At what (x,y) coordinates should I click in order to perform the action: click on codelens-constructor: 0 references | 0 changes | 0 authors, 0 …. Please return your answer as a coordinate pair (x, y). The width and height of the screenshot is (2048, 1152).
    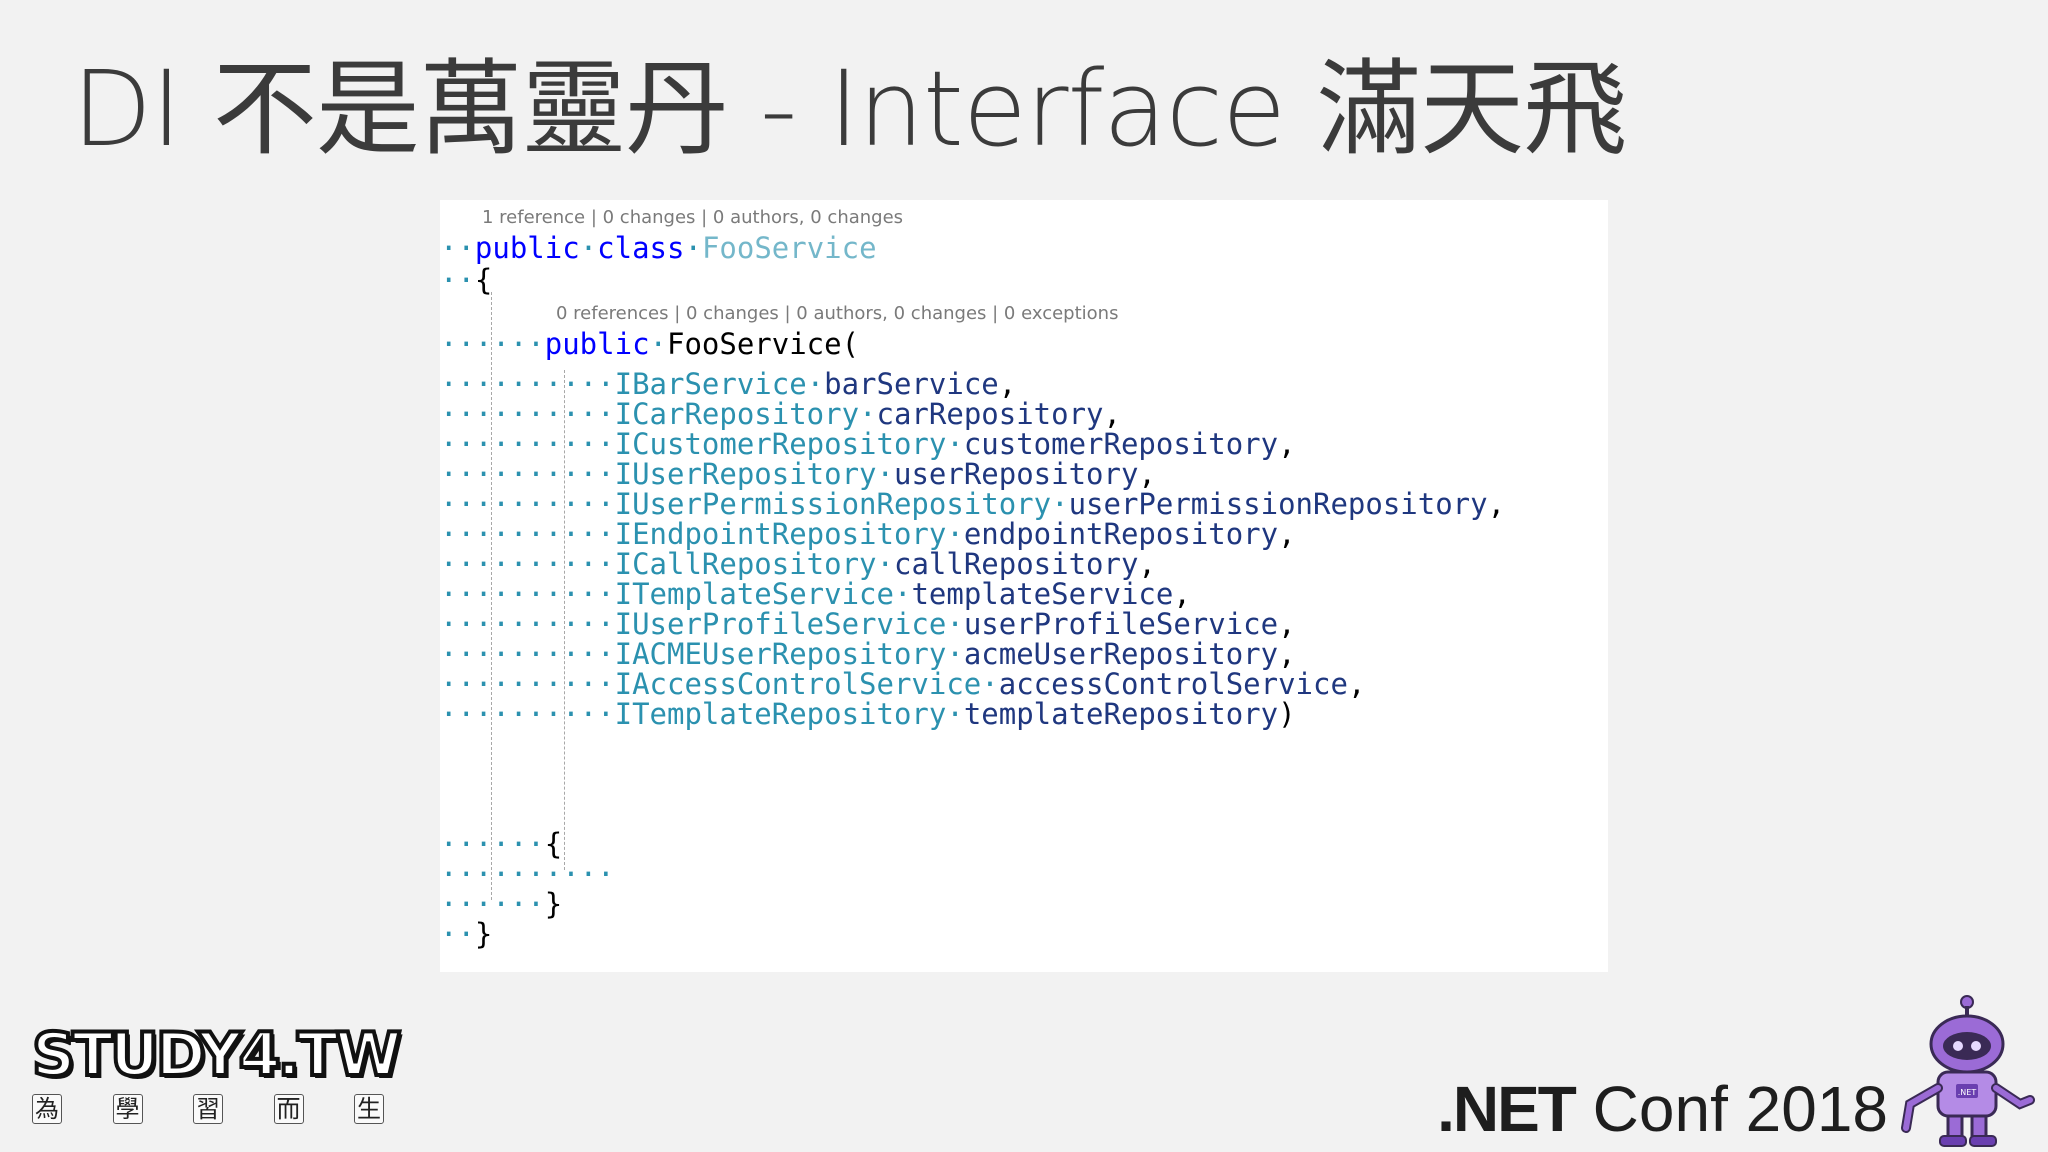
    Looking at the image, I should click on (837, 314).